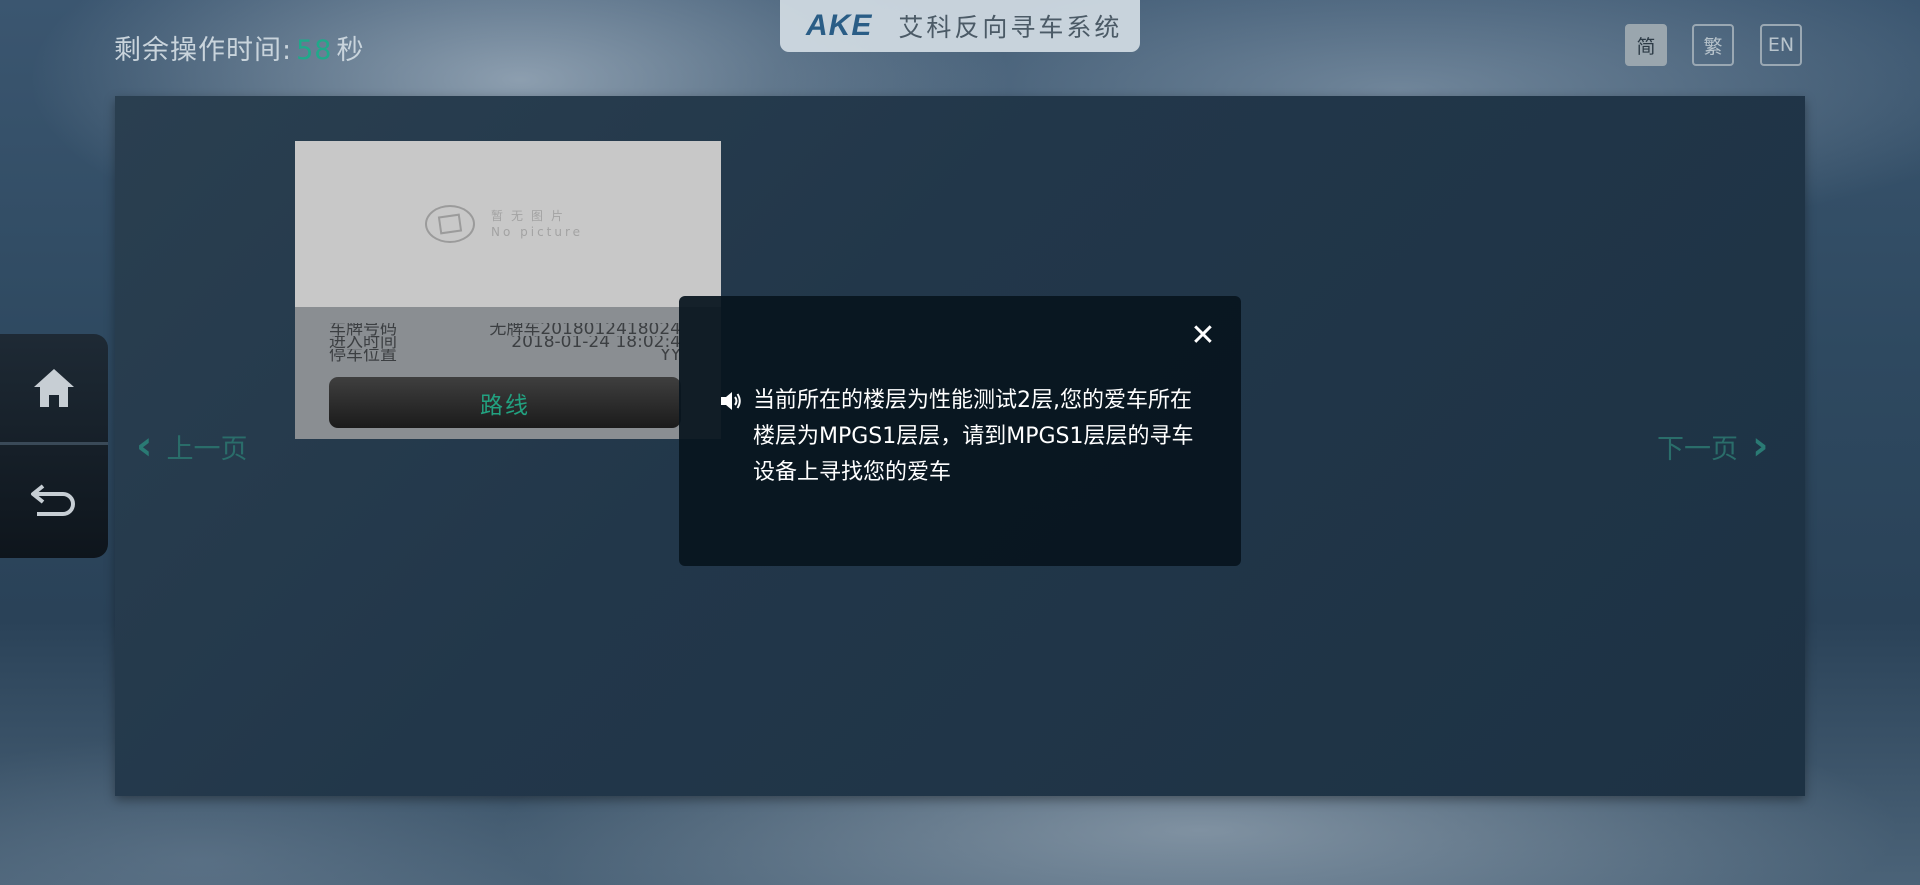  Describe the element at coordinates (670, 355) in the screenshot. I see `location-value: YY` at that location.